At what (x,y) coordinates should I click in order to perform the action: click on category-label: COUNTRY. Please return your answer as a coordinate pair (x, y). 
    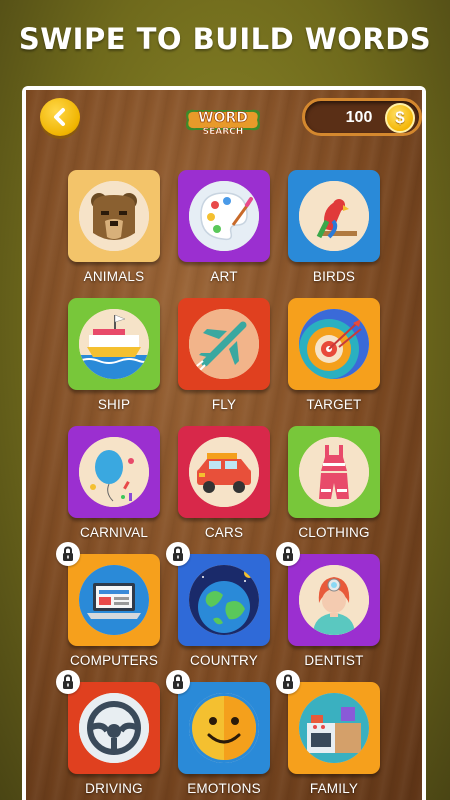
    Looking at the image, I should click on (224, 660).